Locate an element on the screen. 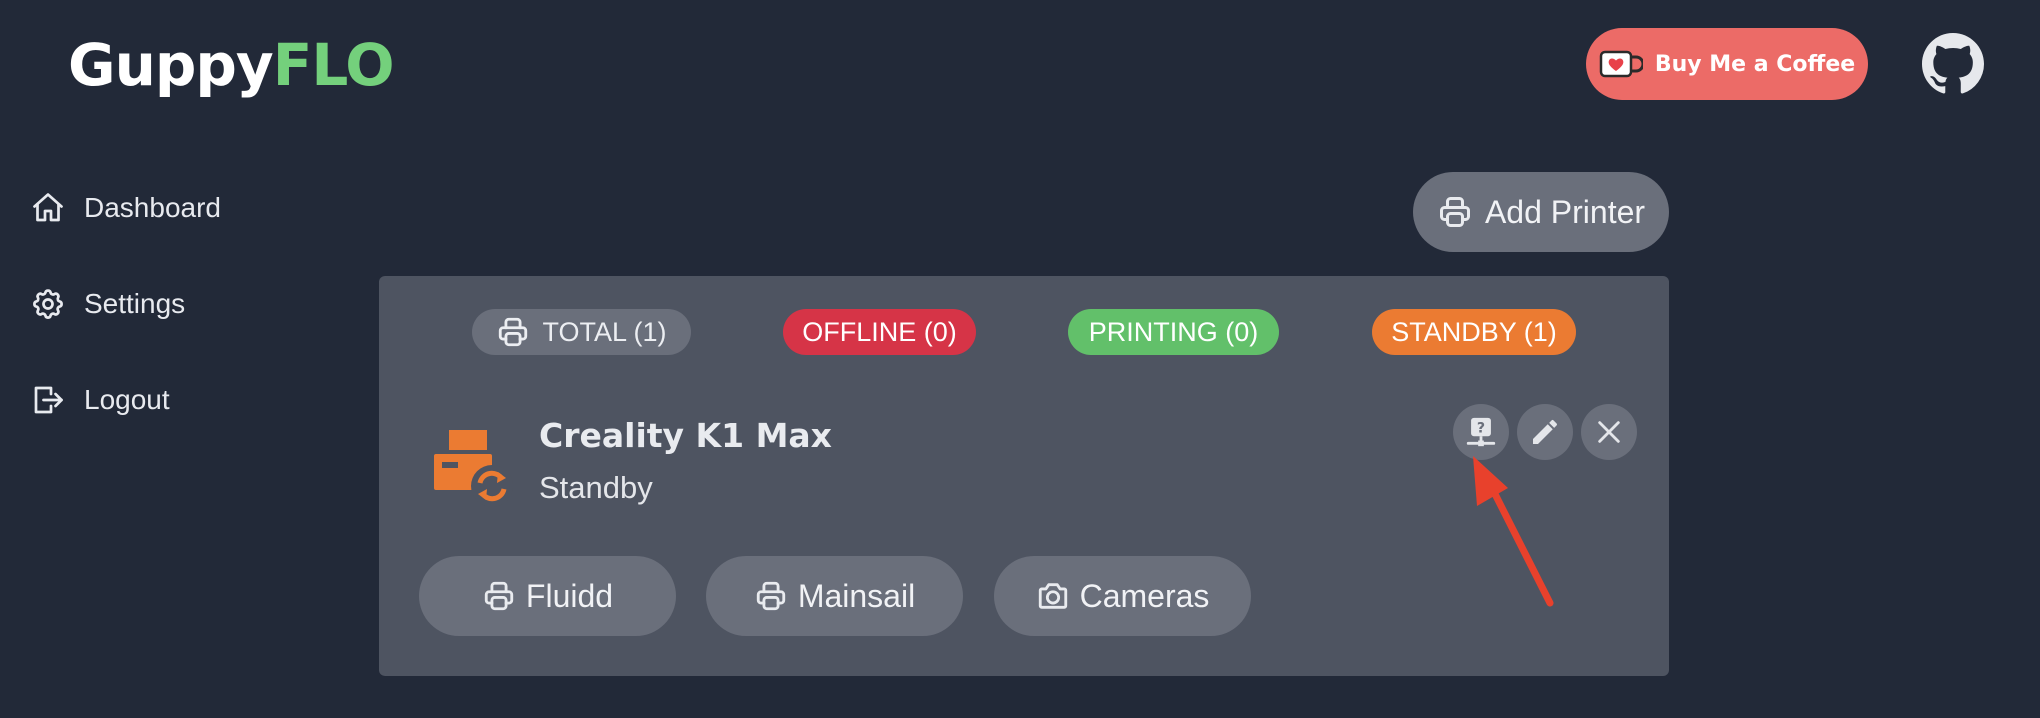  sidebar-item-settings: Settings is located at coordinates (160, 304).